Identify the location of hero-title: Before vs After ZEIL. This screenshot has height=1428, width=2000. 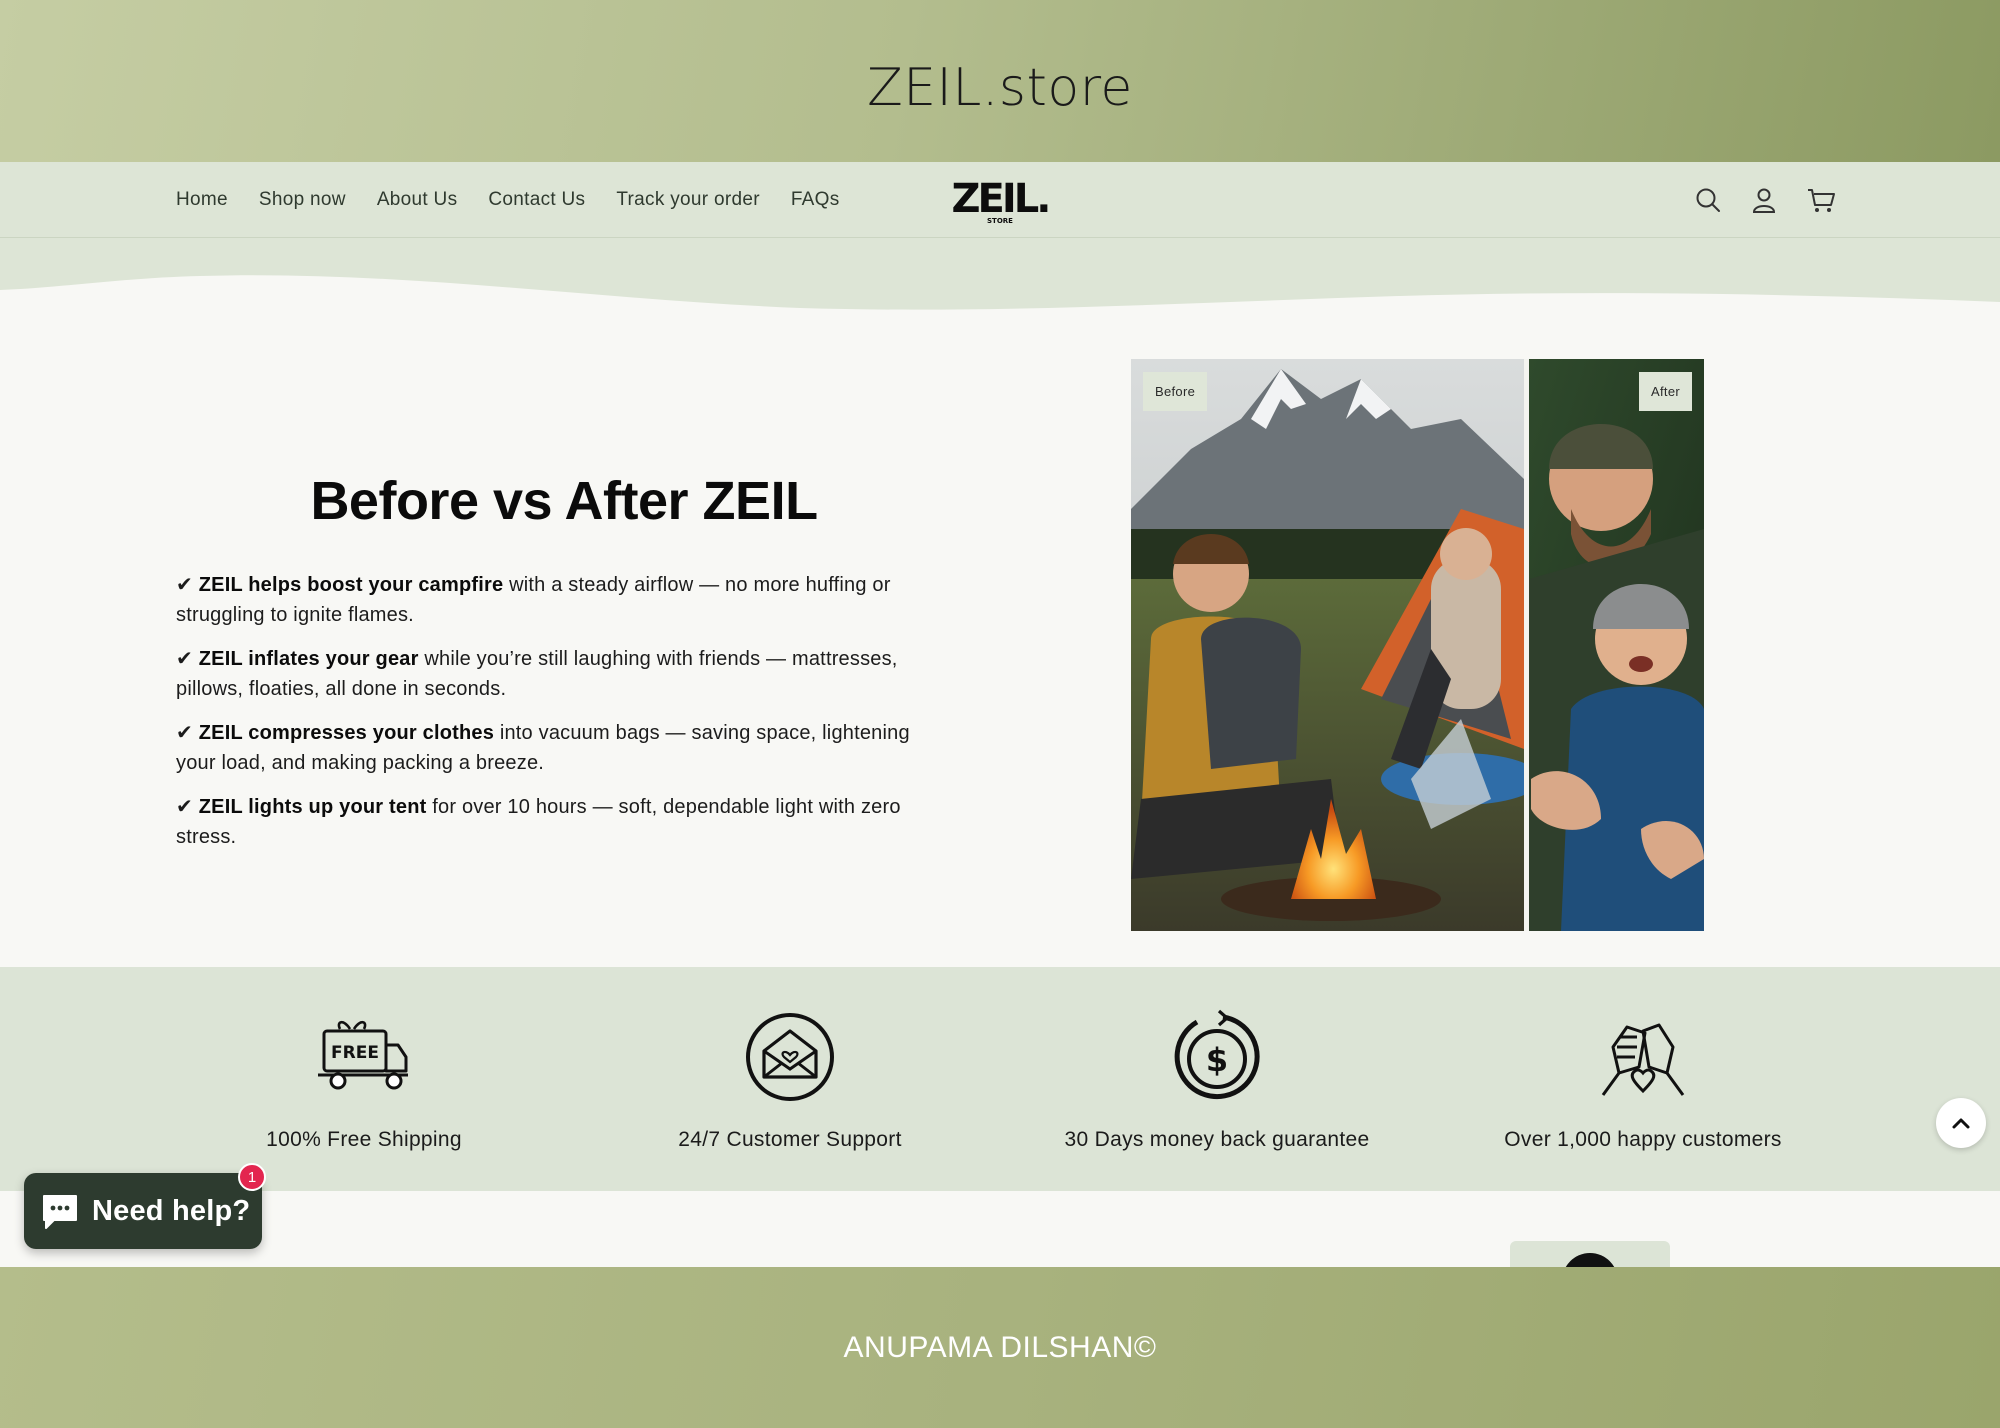
(564, 501).